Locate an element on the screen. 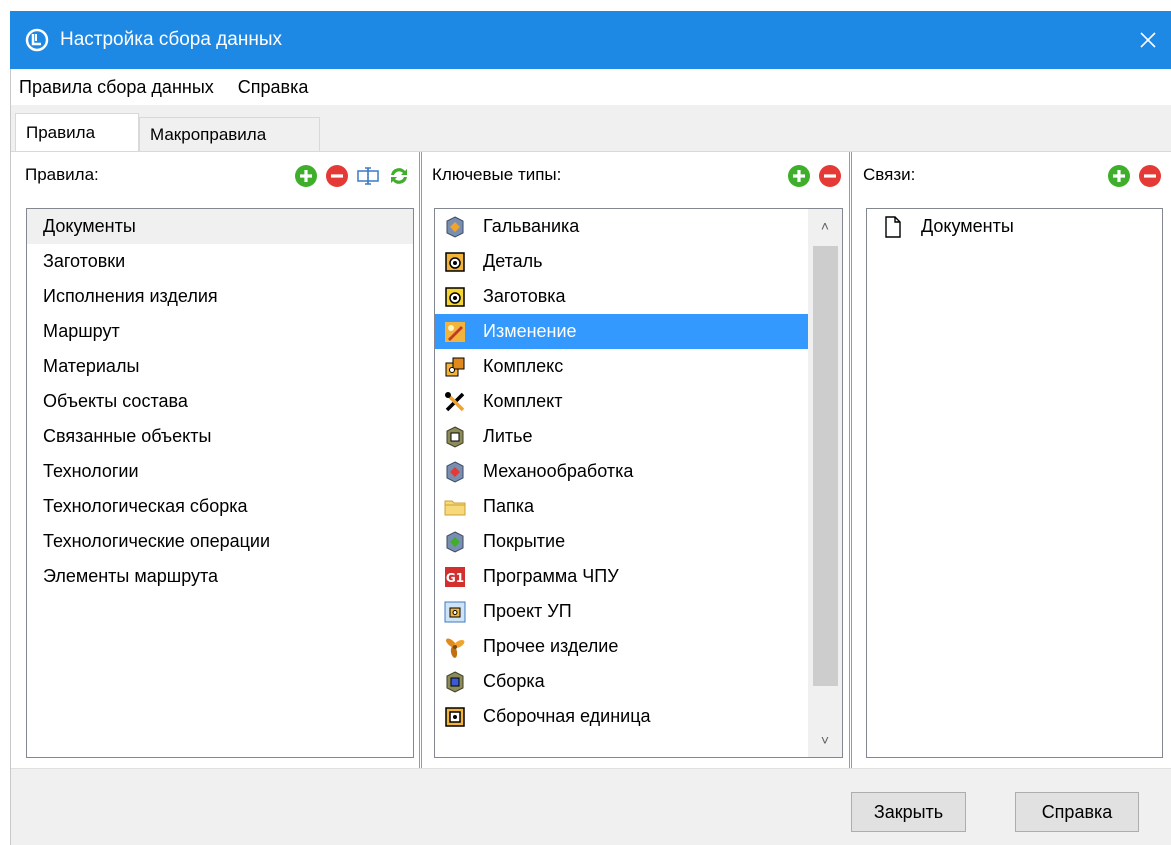 The image size is (1171, 845). list-item: Объекты состава is located at coordinates (220, 401).